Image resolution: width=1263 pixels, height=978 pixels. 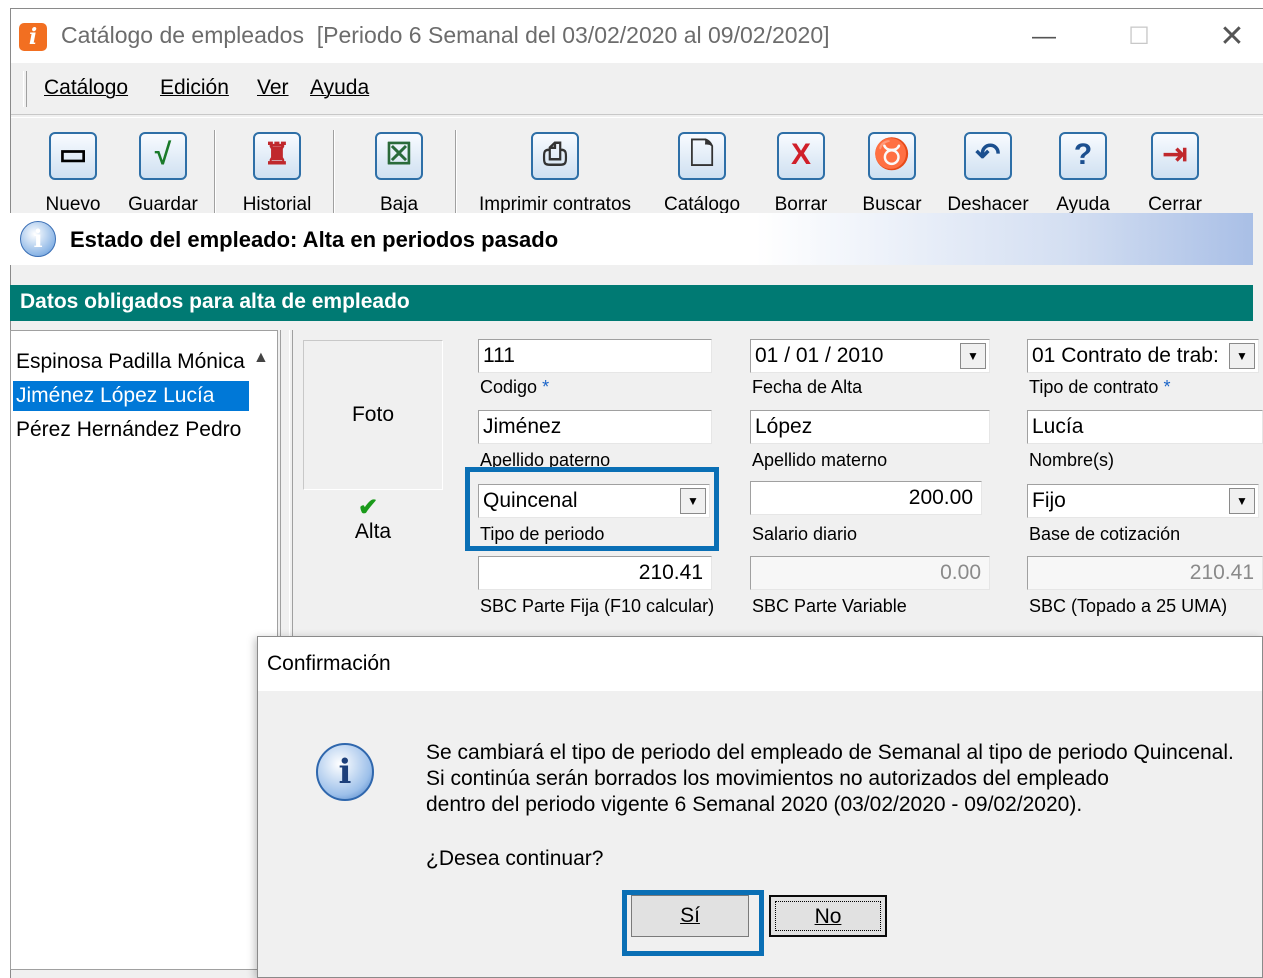 I want to click on yes-button-highlight, so click(x=693, y=923).